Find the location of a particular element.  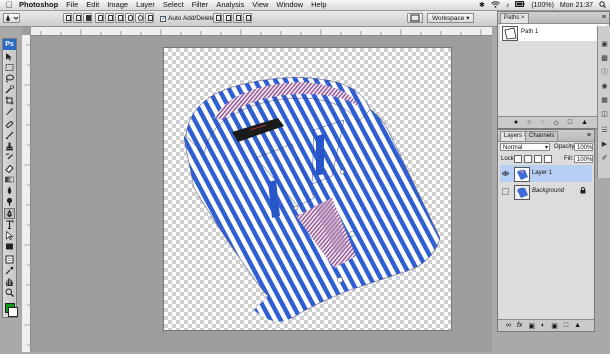

combine-mode-add-button is located at coordinates (217, 18).